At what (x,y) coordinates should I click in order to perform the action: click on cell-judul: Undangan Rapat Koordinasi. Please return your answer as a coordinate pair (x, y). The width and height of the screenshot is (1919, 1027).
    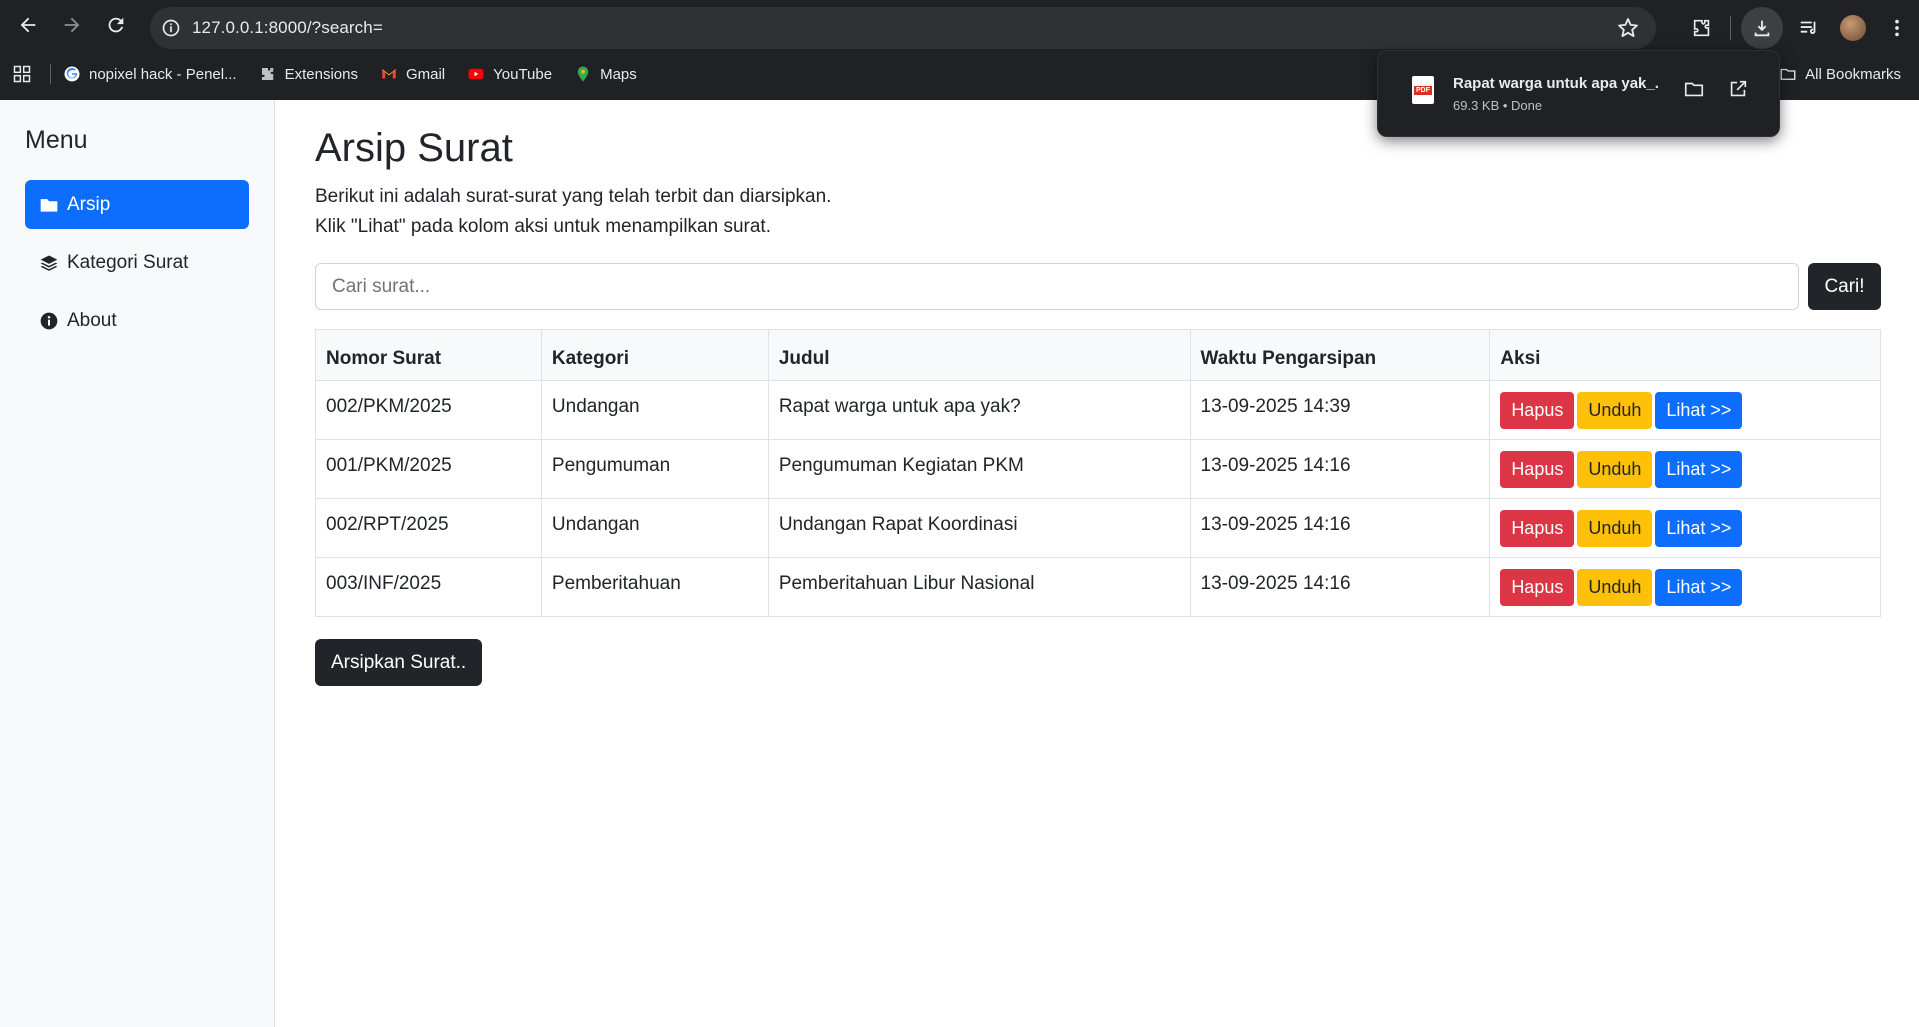
    Looking at the image, I should click on (979, 528).